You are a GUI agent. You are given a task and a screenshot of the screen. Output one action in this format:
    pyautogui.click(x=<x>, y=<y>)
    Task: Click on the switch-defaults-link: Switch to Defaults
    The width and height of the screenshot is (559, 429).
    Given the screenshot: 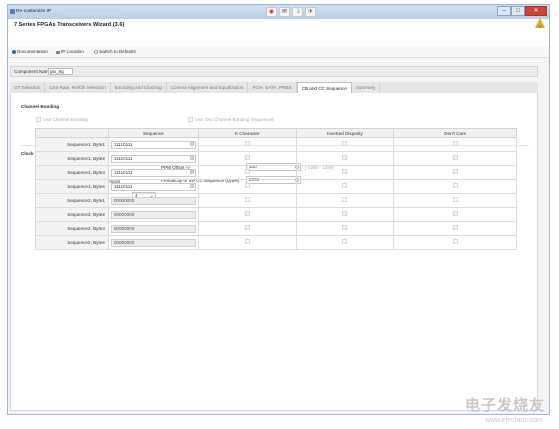 What is the action you would take?
    pyautogui.click(x=115, y=51)
    